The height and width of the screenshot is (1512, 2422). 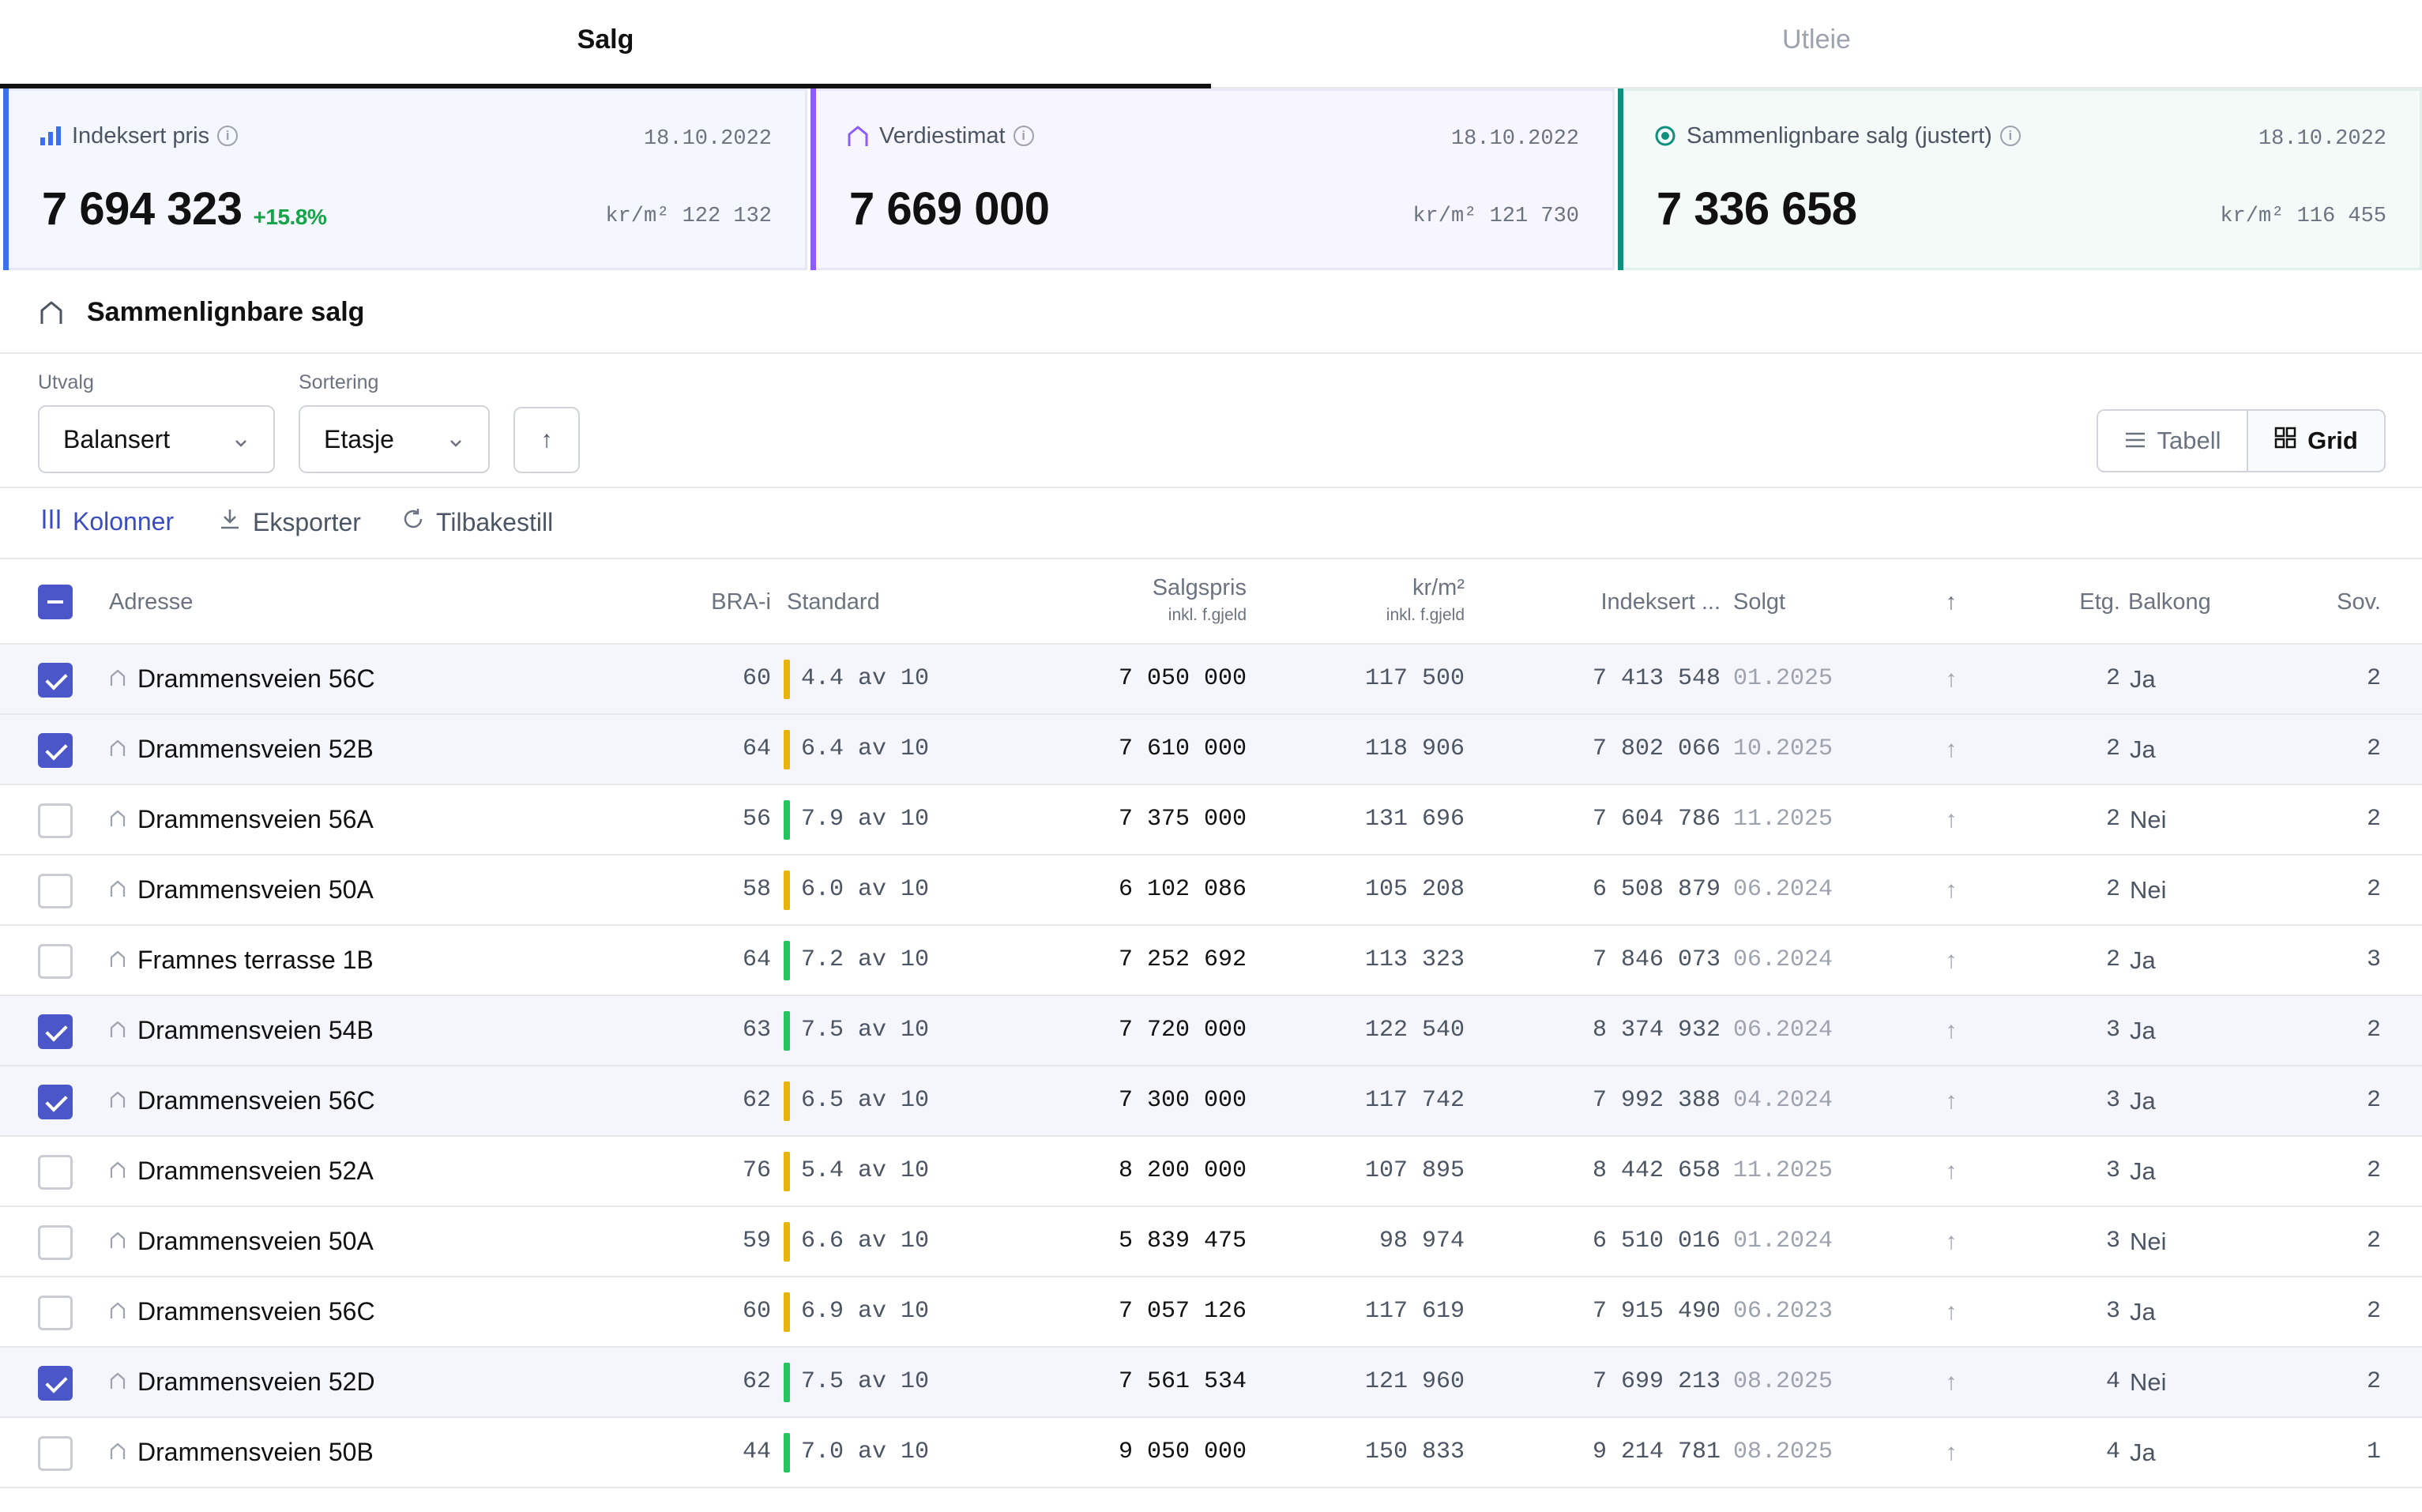 What do you see at coordinates (2079, 602) in the screenshot?
I see `col-etg: Etg.` at bounding box center [2079, 602].